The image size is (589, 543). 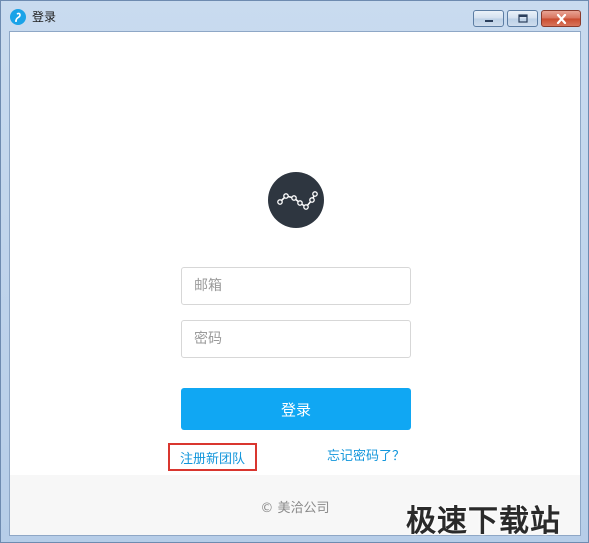 I want to click on close-button, so click(x=561, y=18).